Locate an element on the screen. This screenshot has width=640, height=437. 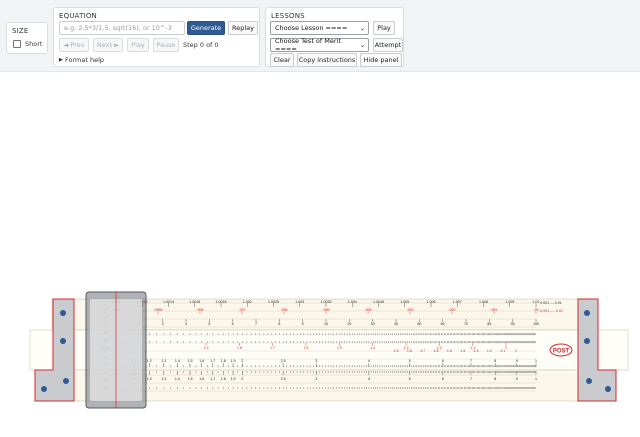
k-tick-label: 80 is located at coordinates (489, 324).